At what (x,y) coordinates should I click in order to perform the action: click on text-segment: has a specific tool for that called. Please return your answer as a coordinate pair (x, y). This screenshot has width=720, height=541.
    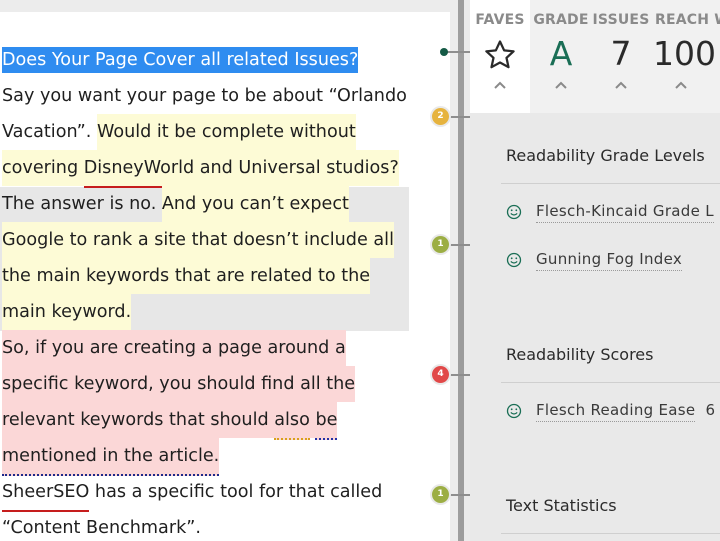
    Looking at the image, I should click on (236, 492).